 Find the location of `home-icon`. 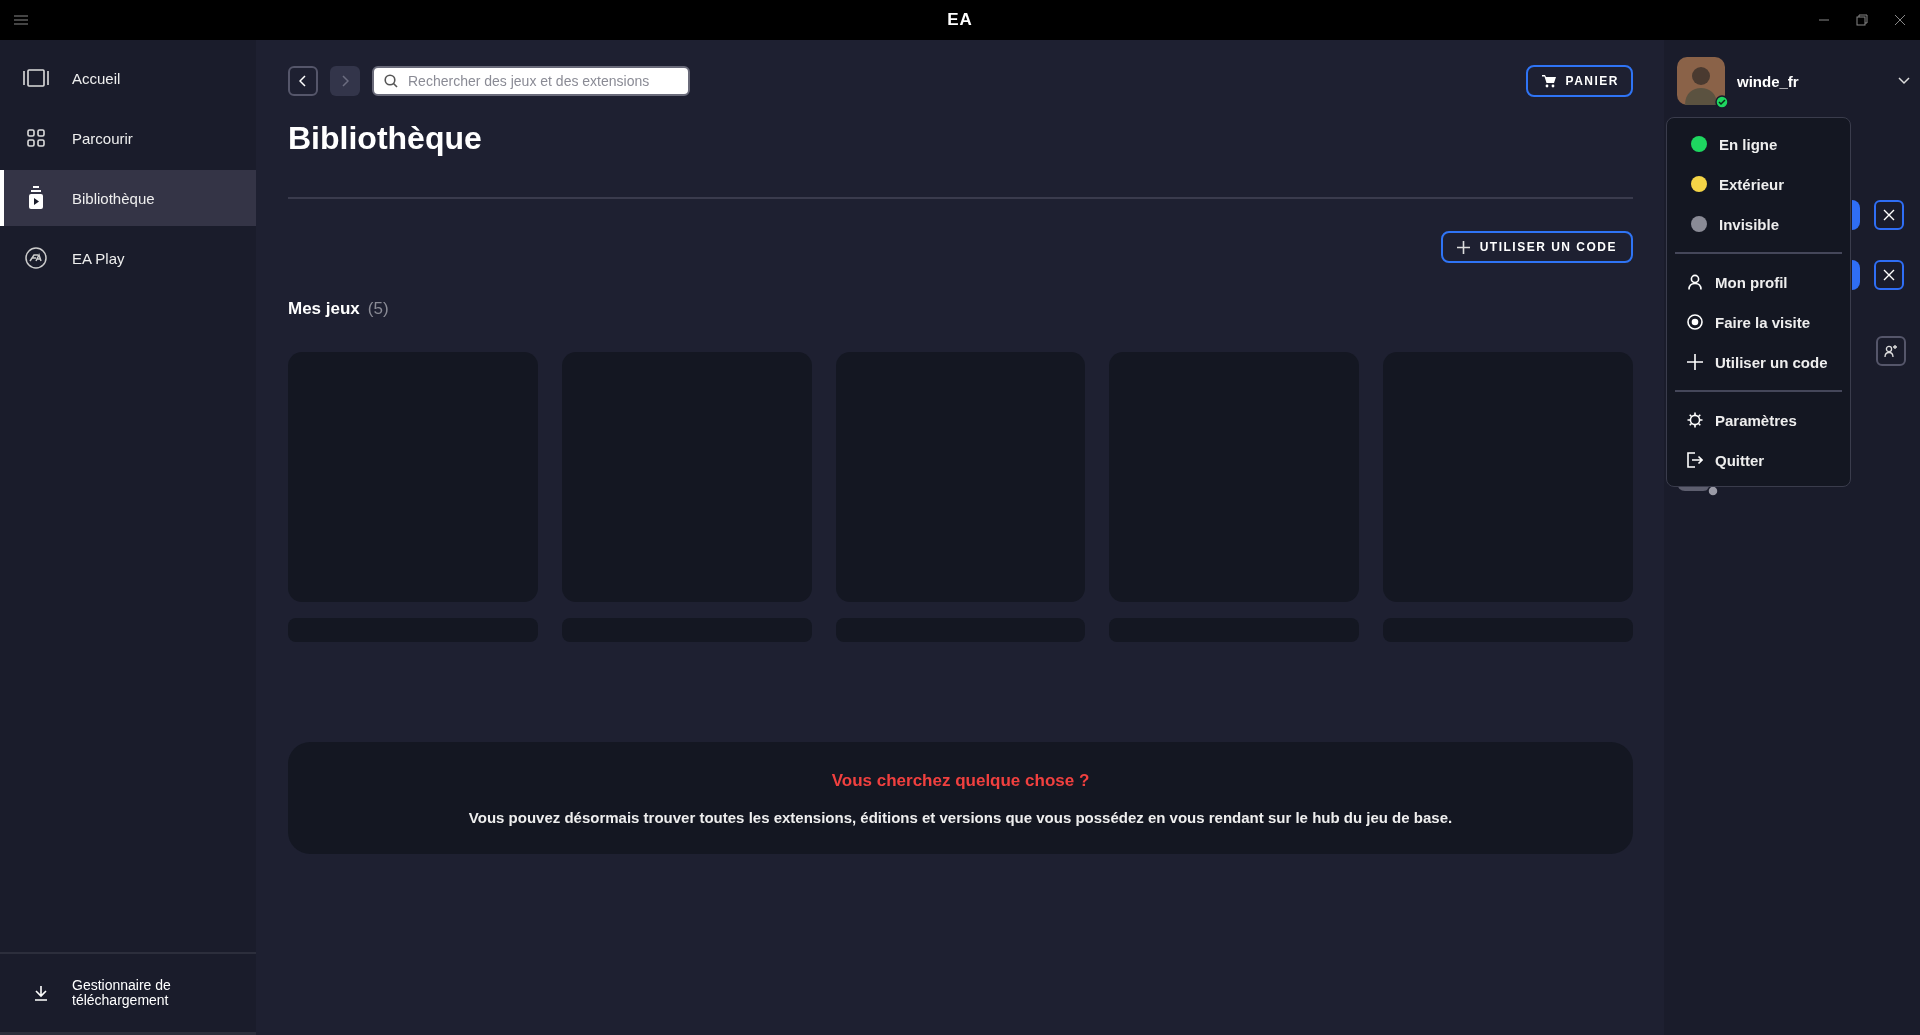

home-icon is located at coordinates (36, 78).